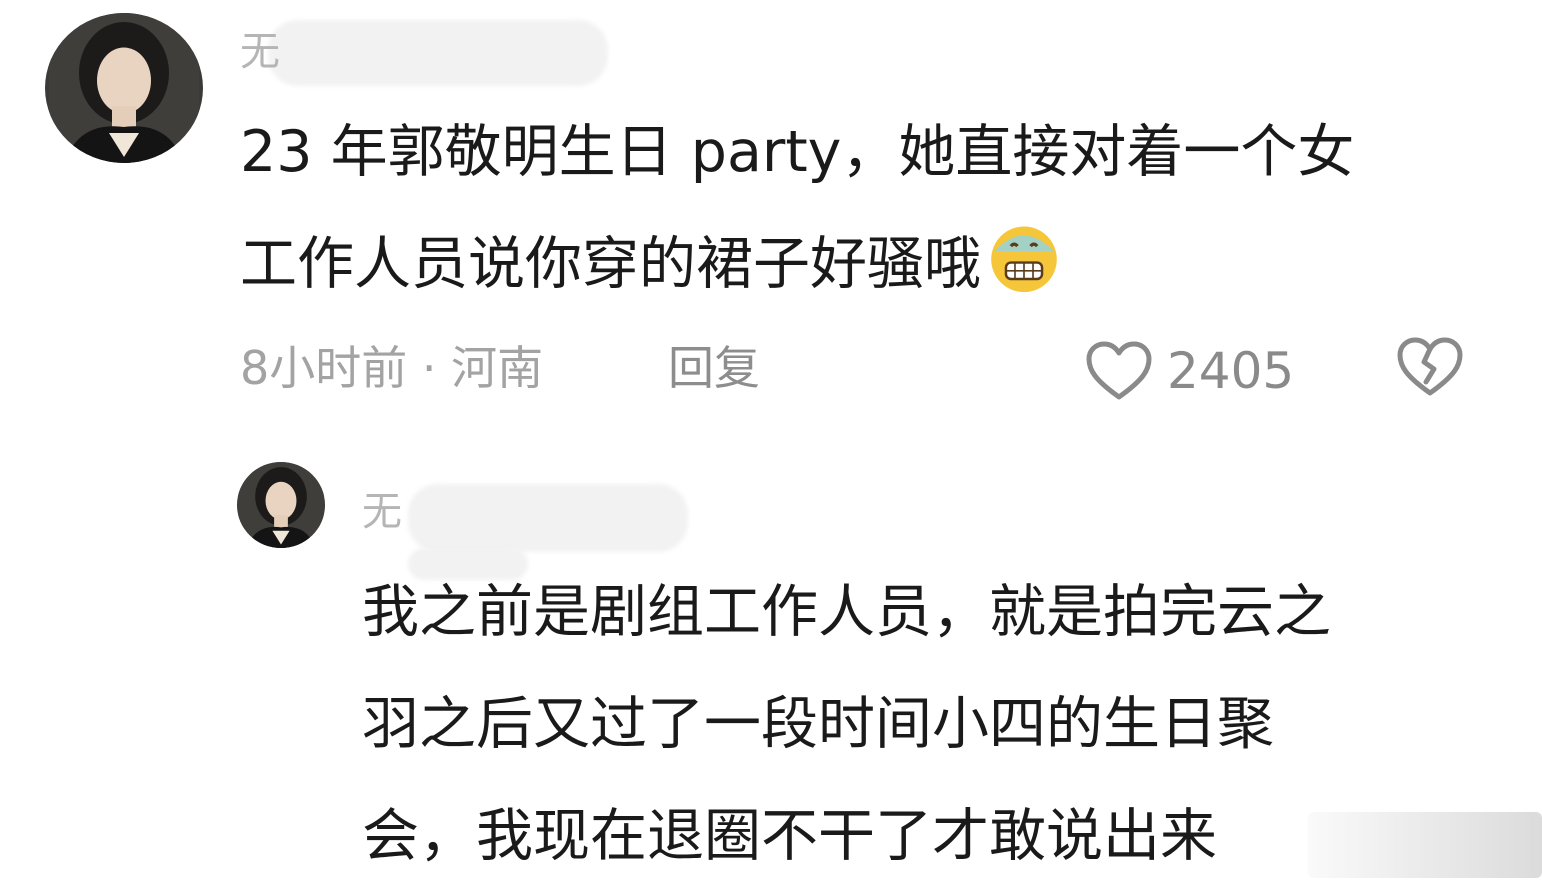  Describe the element at coordinates (846, 612) in the screenshot. I see `reply-text-line-1: 我之前是剧组工作人员，就是拍完云之` at that location.